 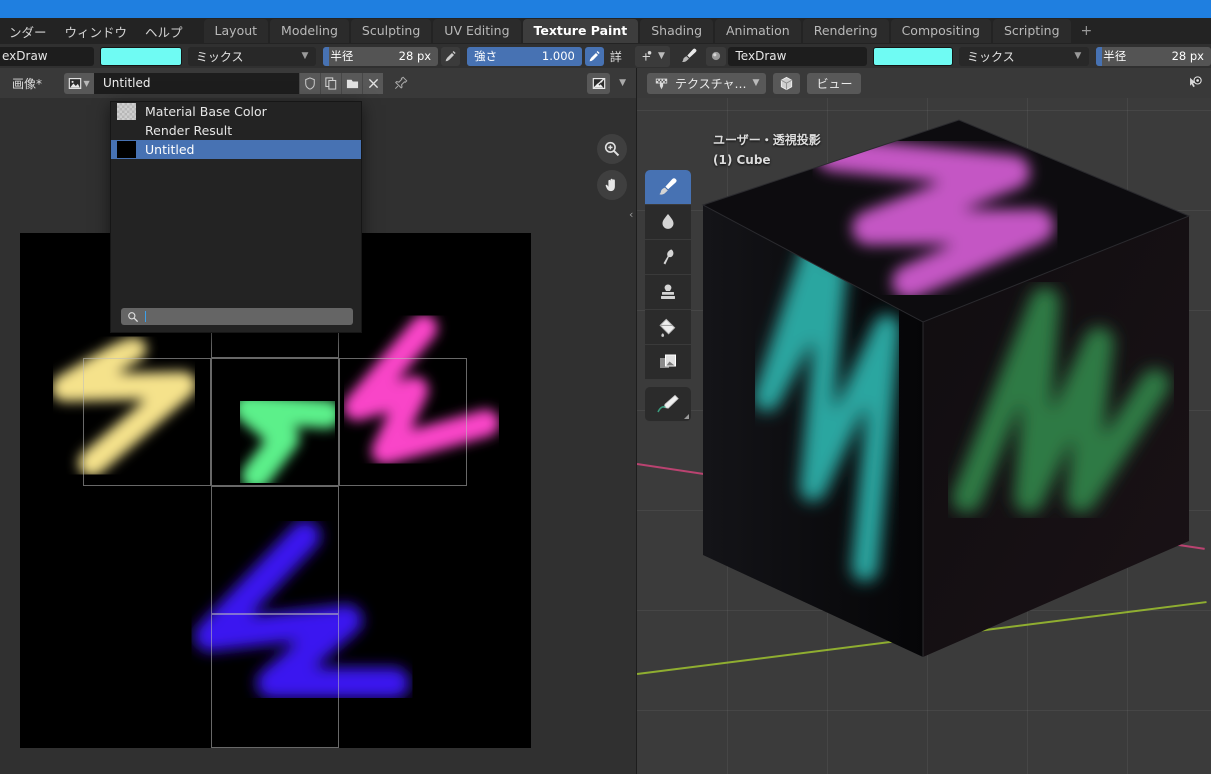 I want to click on tab-animation: Animation, so click(x=758, y=31).